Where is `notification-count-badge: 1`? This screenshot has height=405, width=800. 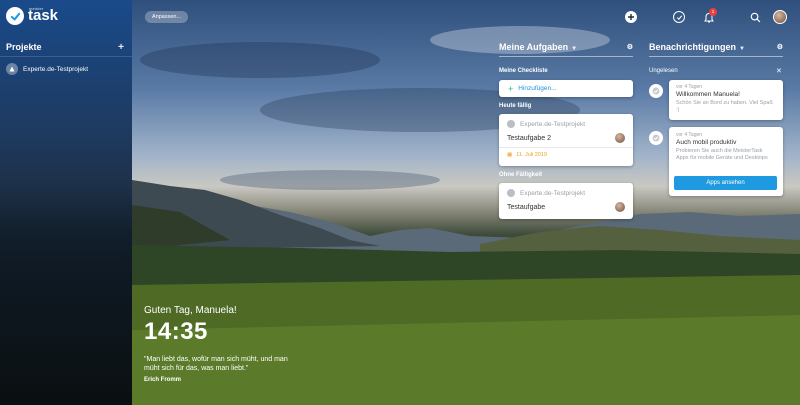
notification-count-badge: 1 is located at coordinates (713, 12).